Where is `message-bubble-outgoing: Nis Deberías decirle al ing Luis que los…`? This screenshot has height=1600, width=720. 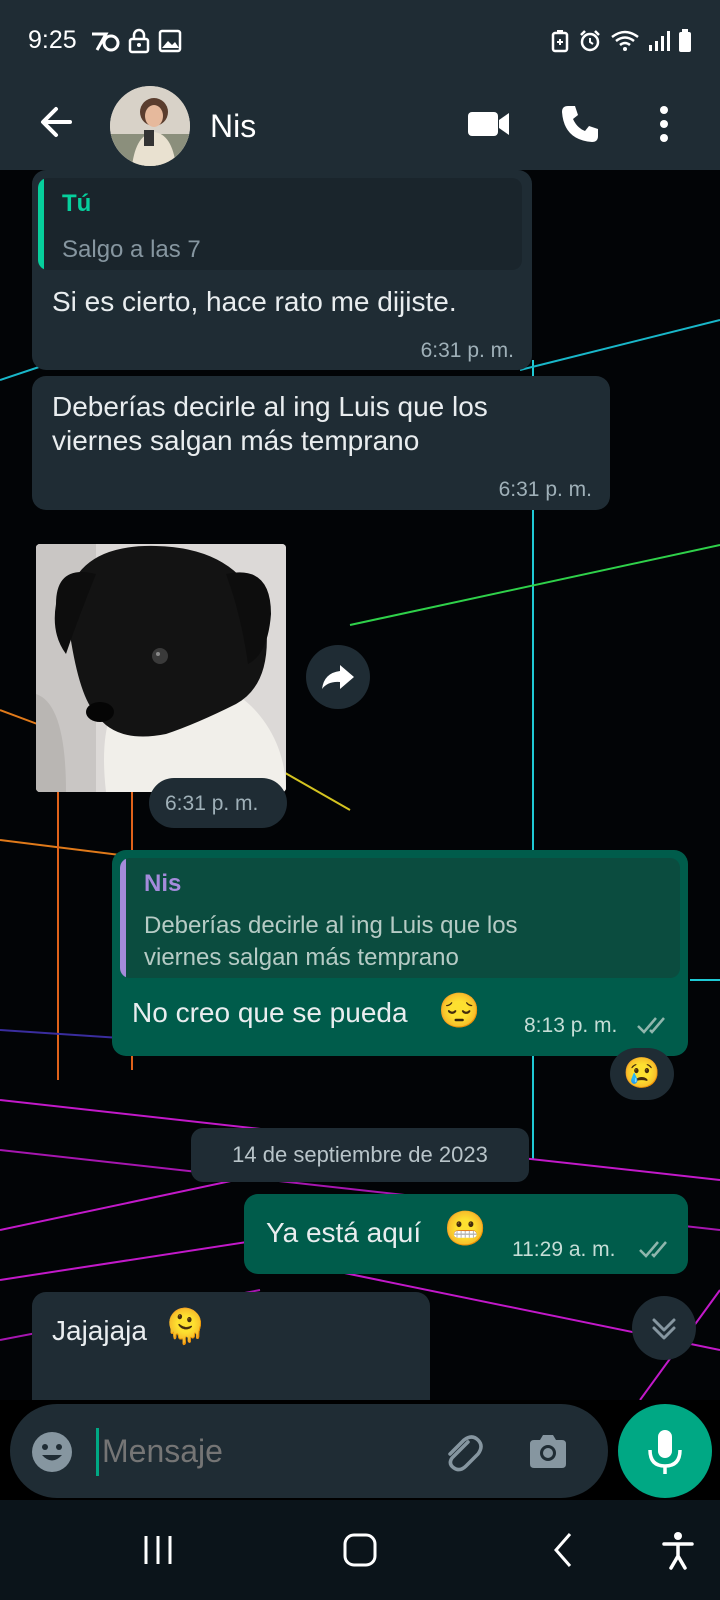 message-bubble-outgoing: Nis Deberías decirle al ing Luis que los… is located at coordinates (400, 953).